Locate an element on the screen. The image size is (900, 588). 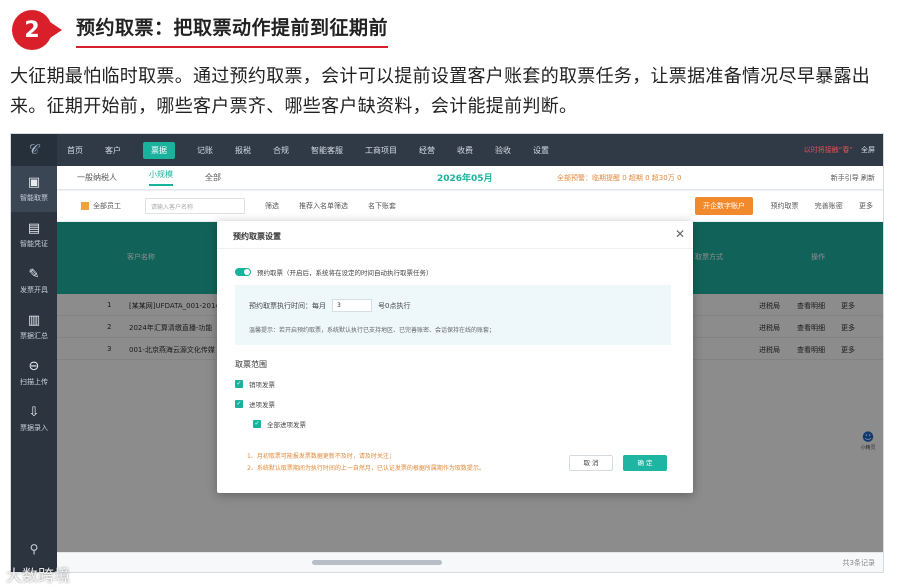
tab-general-taxpayer: 一般纳税人 is located at coordinates (97, 177).